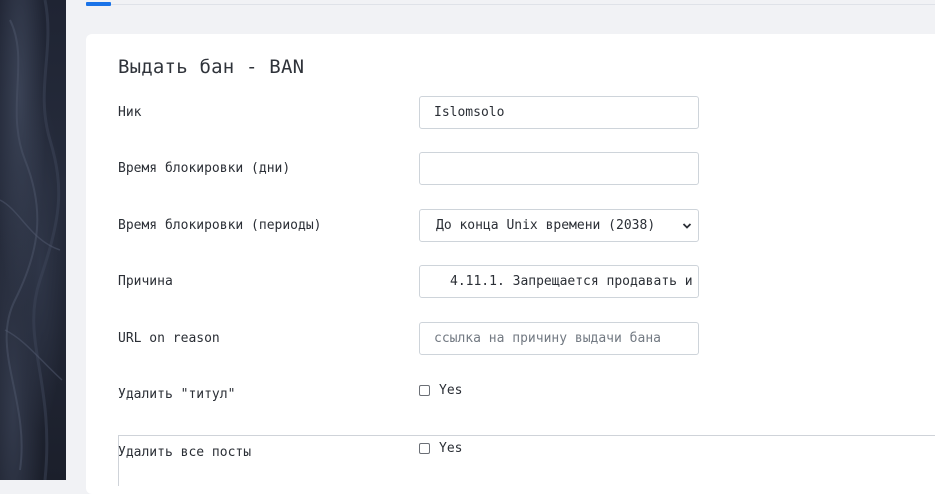  I want to click on reason-input: 4.11.1. Запрещается продавать и, so click(559, 281).